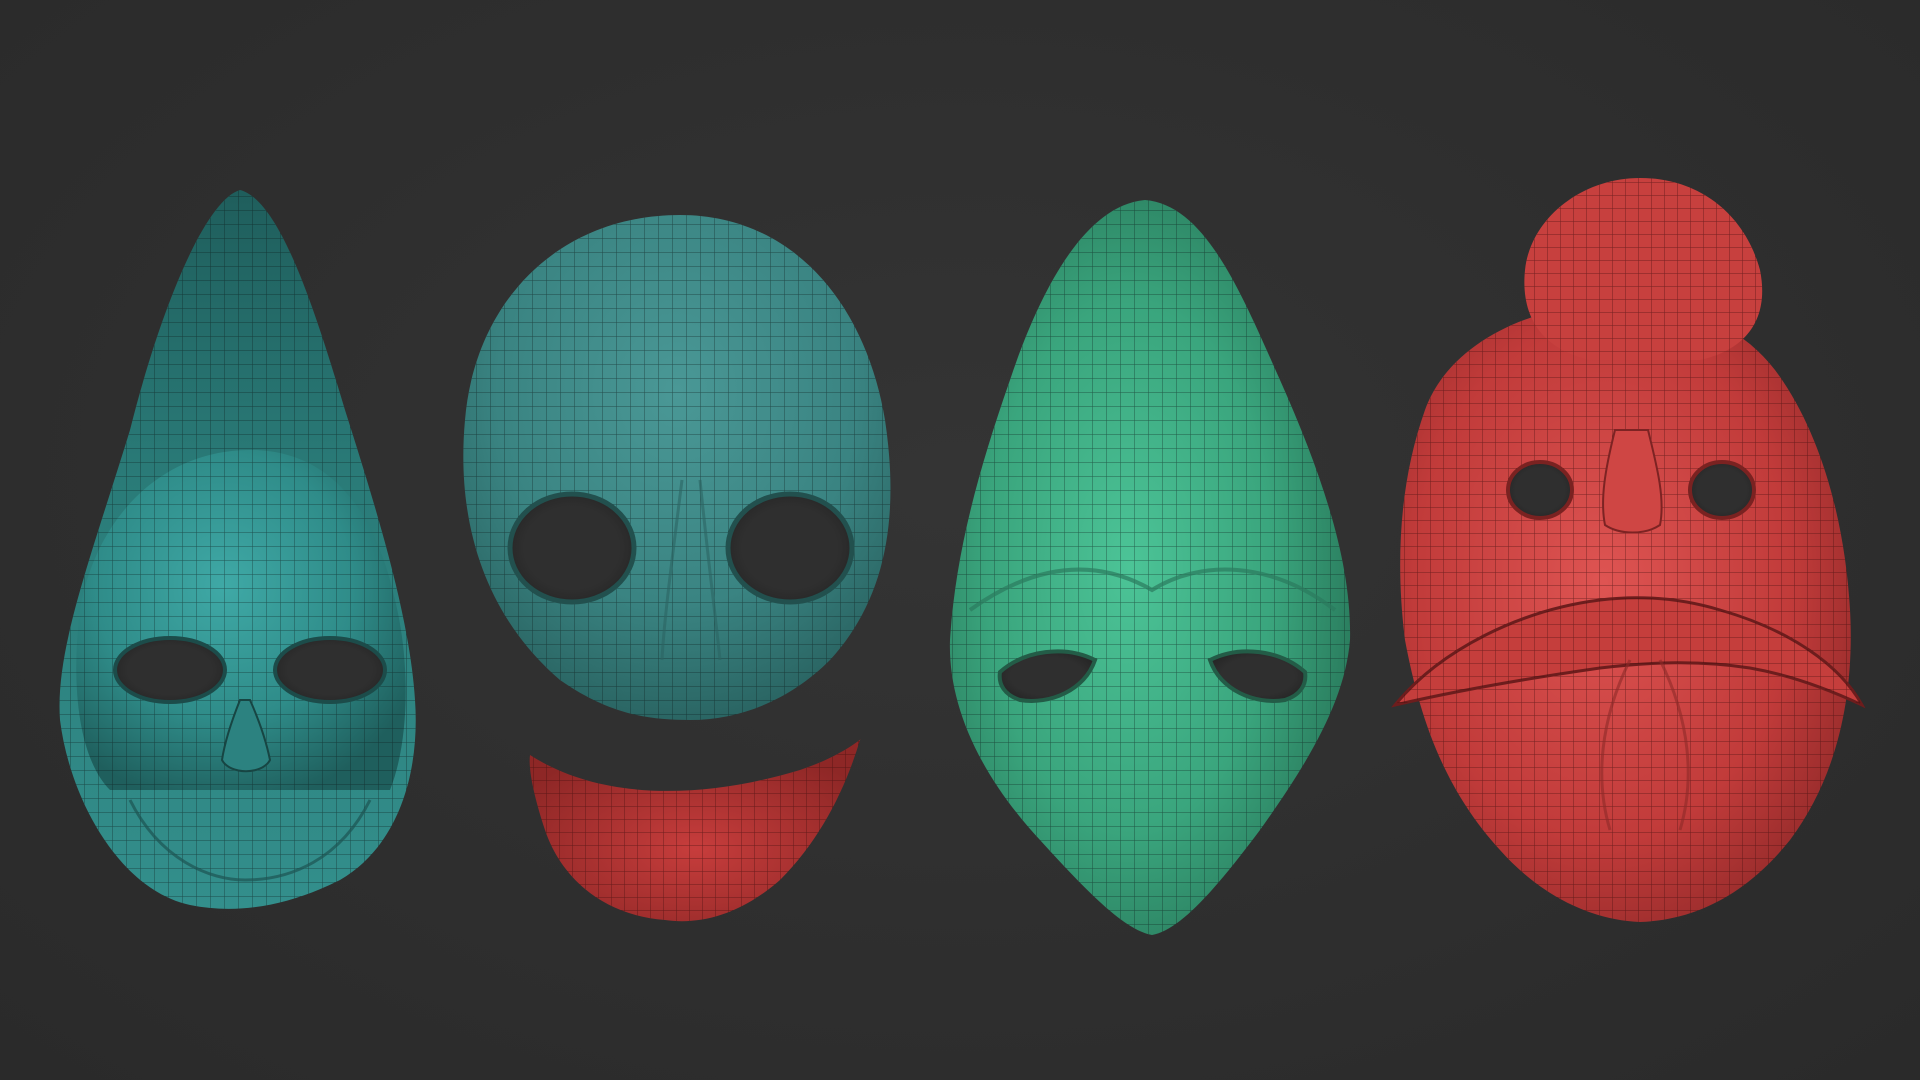 The image size is (1920, 1080). What do you see at coordinates (695, 830) in the screenshot?
I see `red-mouth-piece` at bounding box center [695, 830].